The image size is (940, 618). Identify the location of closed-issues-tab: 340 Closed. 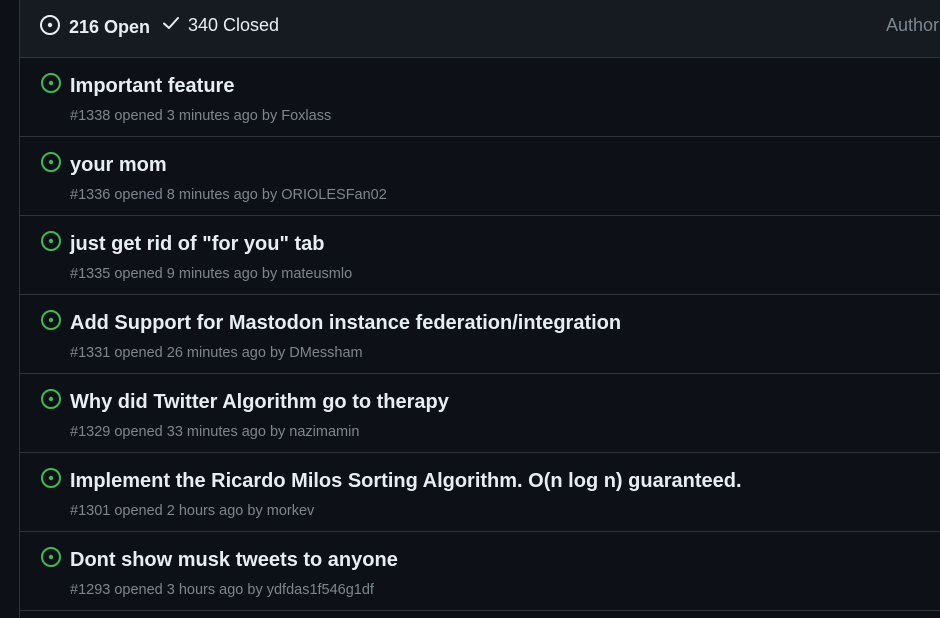
(220, 25).